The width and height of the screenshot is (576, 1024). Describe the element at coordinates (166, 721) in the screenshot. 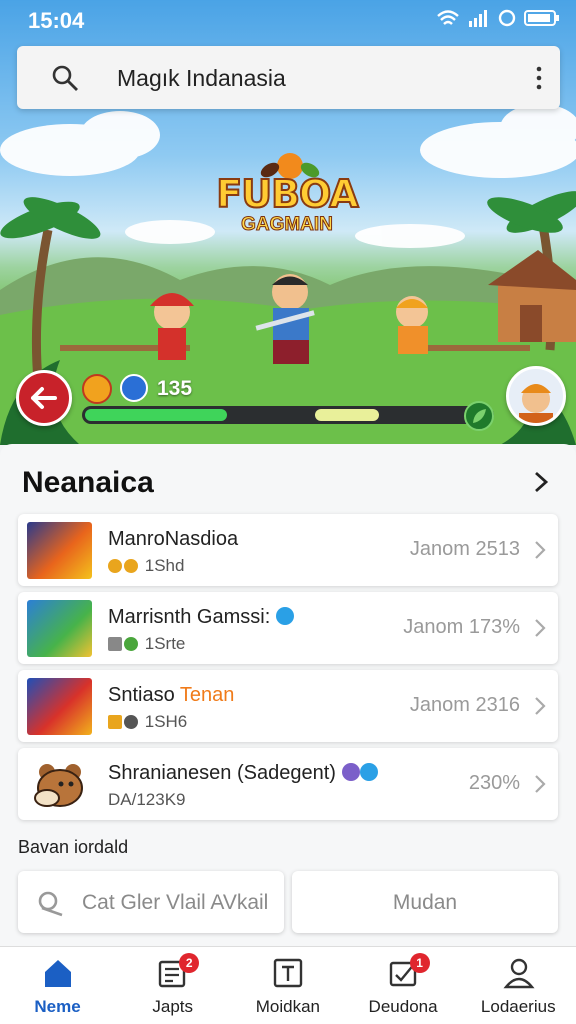

I see `item-subtitle-text: 1SH6` at that location.